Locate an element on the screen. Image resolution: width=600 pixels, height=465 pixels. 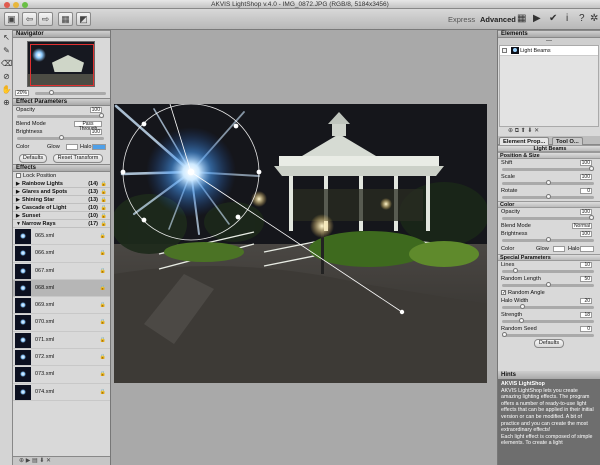
blend-mode-select: Pass Through is located at coordinates (88, 126).